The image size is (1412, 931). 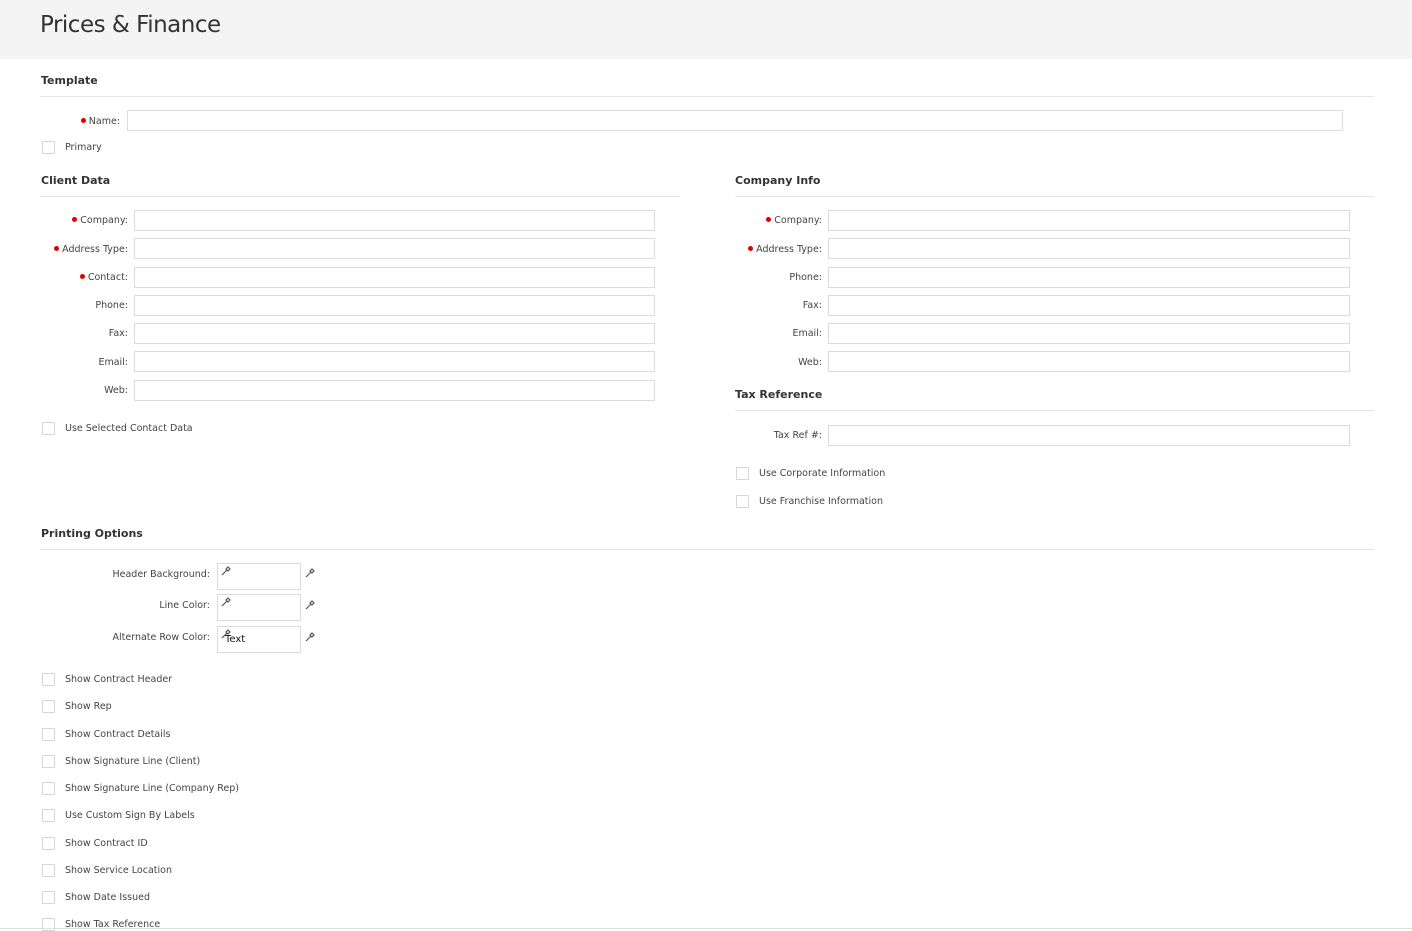 What do you see at coordinates (100, 220) in the screenshot?
I see `client-company-label: Company:` at bounding box center [100, 220].